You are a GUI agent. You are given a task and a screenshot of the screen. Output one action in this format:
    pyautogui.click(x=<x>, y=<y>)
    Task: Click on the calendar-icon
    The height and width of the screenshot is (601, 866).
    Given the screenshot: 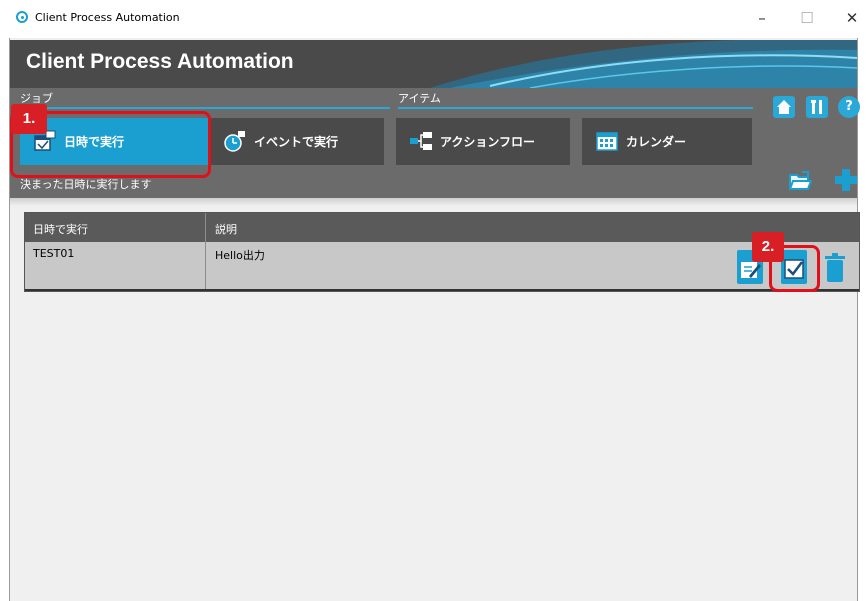 What is the action you would take?
    pyautogui.click(x=607, y=141)
    